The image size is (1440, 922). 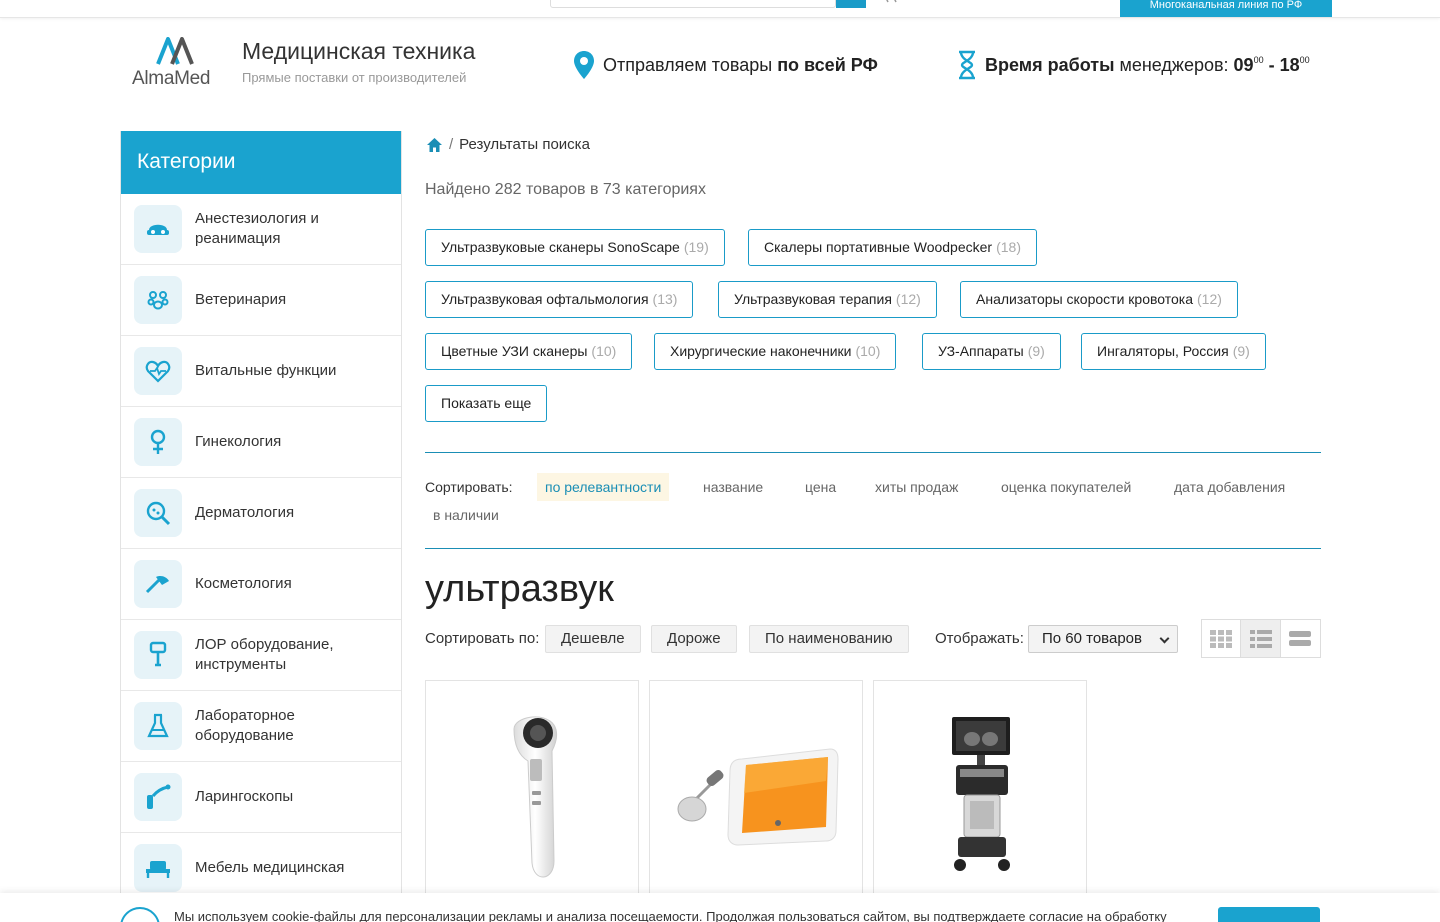 What do you see at coordinates (175, 51) in the screenshot?
I see `logo-mark-icon` at bounding box center [175, 51].